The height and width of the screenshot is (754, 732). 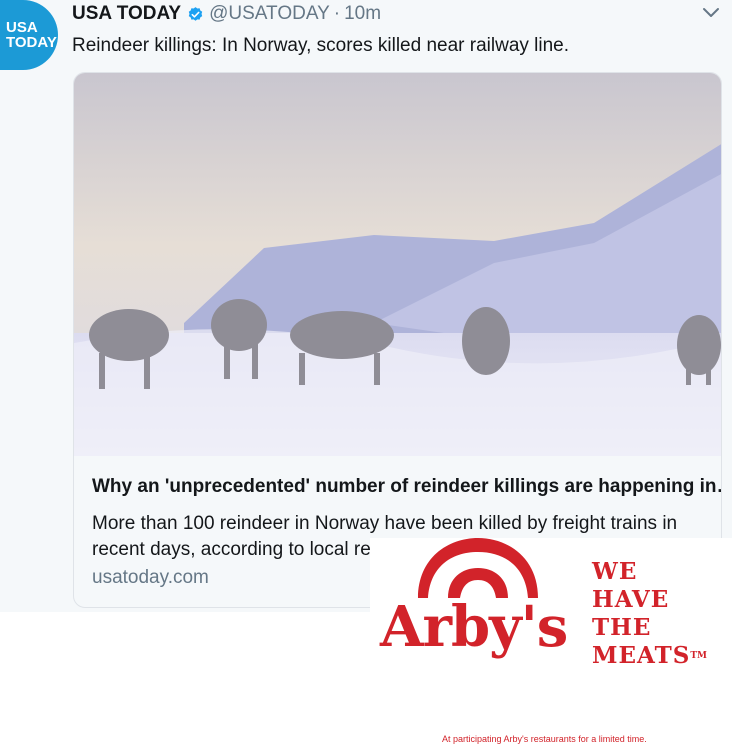 What do you see at coordinates (631, 599) in the screenshot?
I see `slogan-line-2: HAVE` at bounding box center [631, 599].